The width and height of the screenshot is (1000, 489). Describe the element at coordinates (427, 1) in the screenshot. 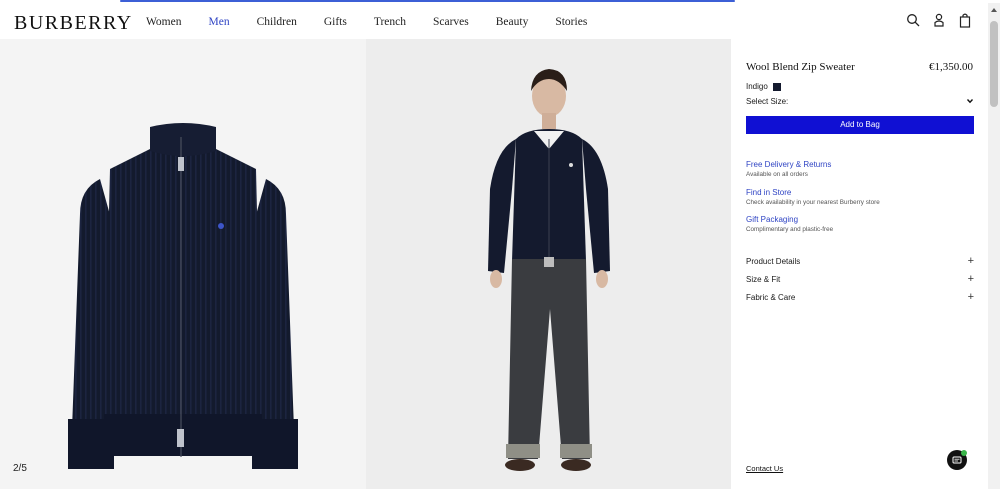

I see `loading-progress` at that location.